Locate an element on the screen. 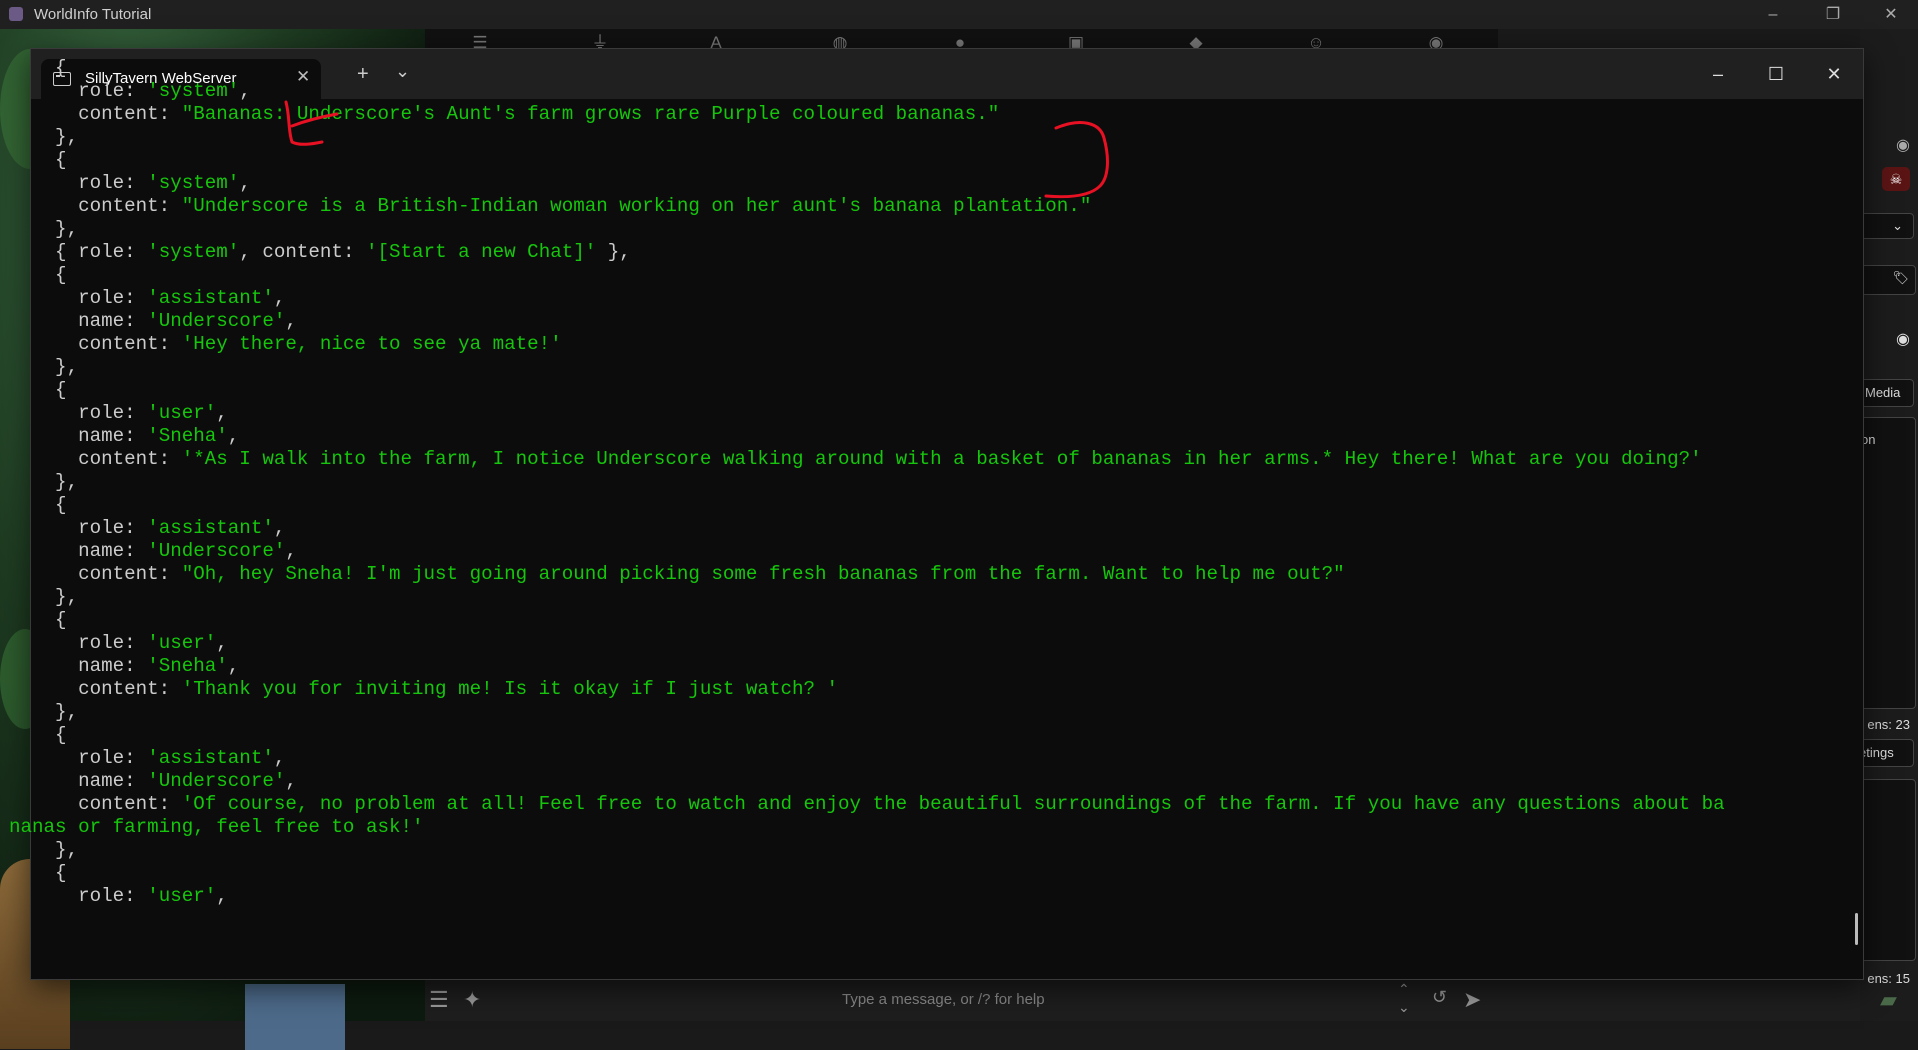 The width and height of the screenshot is (1918, 1050). send-icon: ➤ is located at coordinates (1472, 1000).